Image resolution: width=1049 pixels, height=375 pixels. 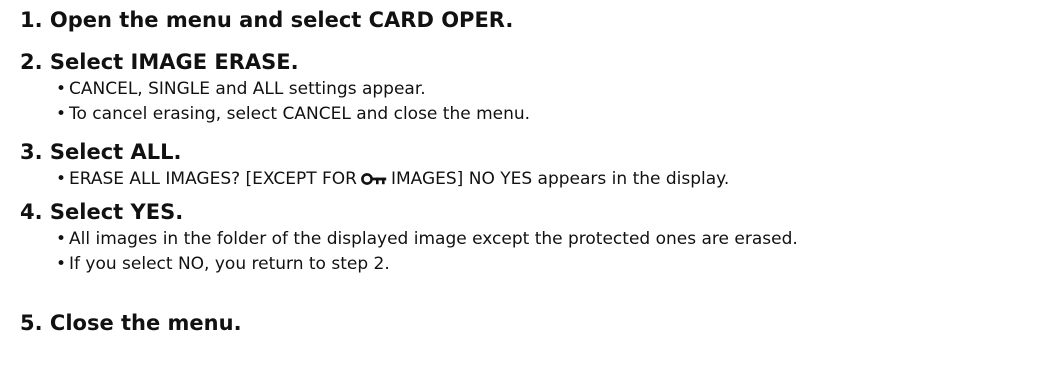 What do you see at coordinates (116, 212) in the screenshot?
I see `step-4-text: Select YES.` at bounding box center [116, 212].